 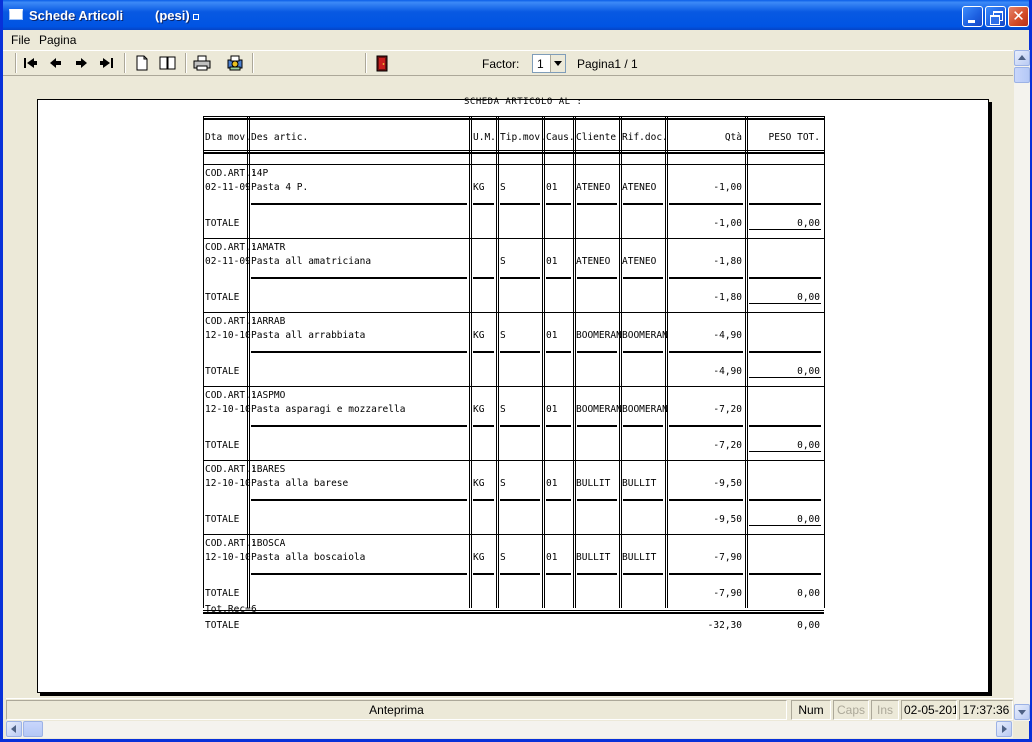 I want to click on exit-door-icon, so click(x=382, y=63).